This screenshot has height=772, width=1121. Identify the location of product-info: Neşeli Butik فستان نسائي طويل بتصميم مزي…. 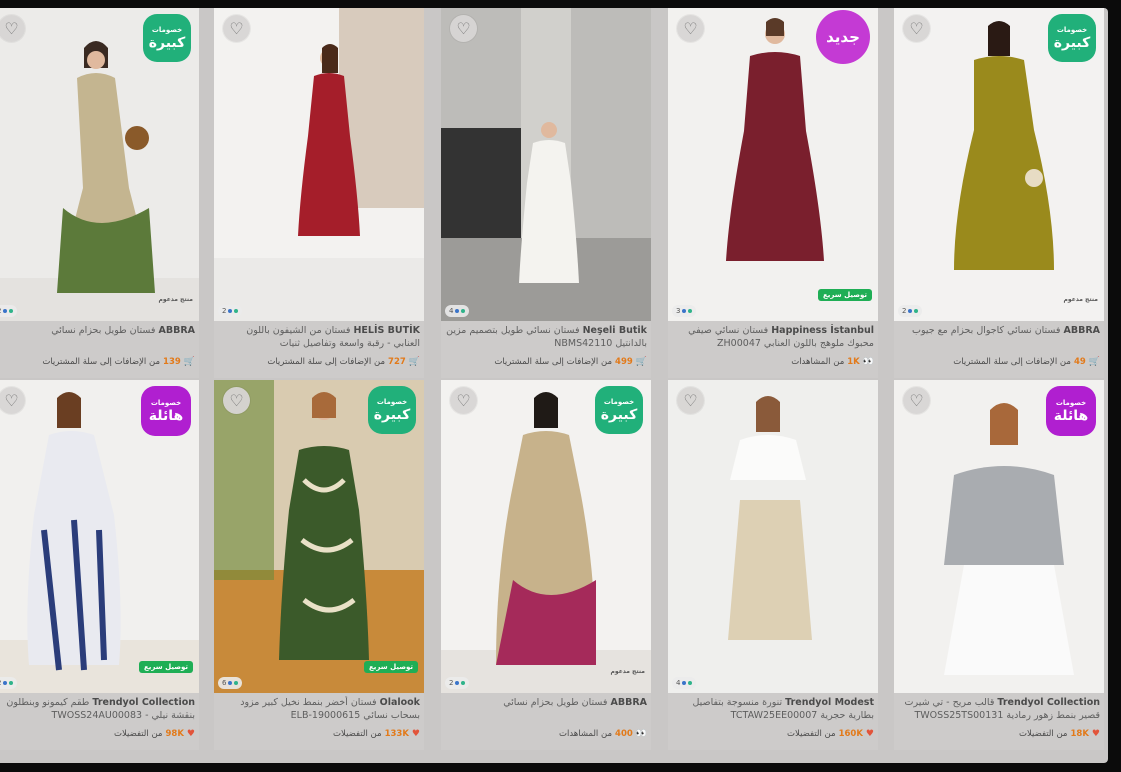
(546, 349).